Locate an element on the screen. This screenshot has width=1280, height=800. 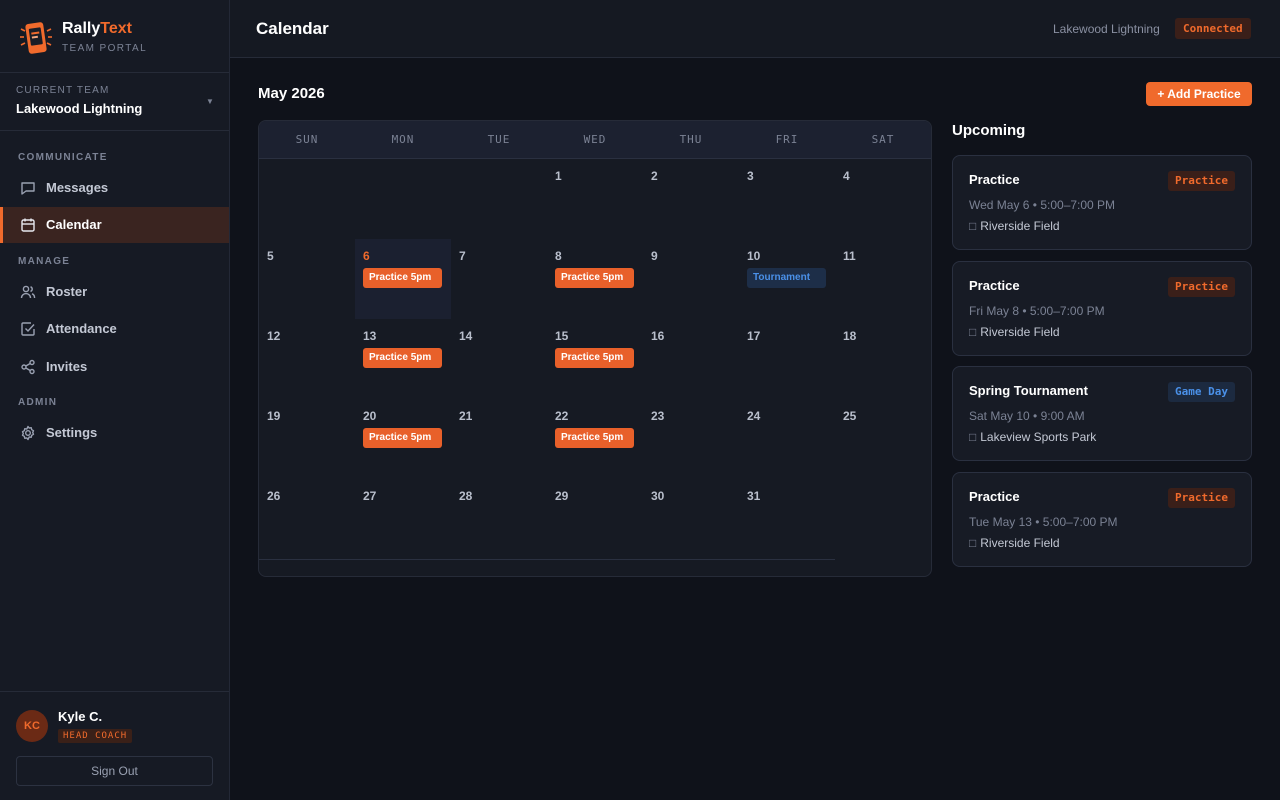
calendar-day-22: 22 Practice 5pm is located at coordinates (595, 439).